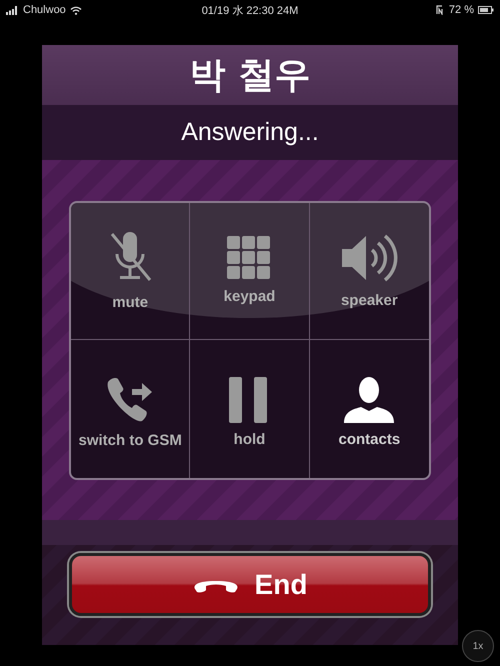  I want to click on keypad-button: keypad, so click(250, 271).